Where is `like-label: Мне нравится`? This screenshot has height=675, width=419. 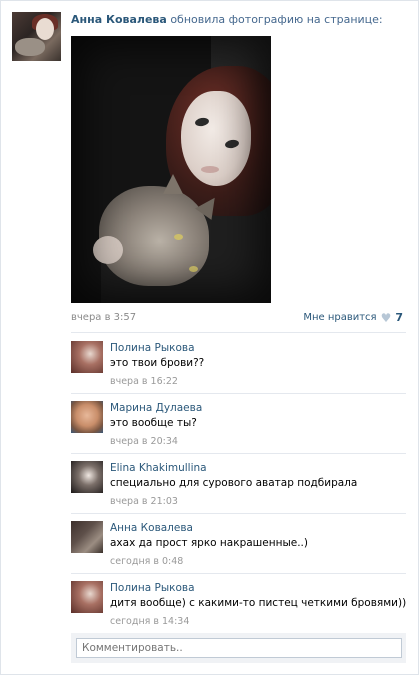 like-label: Мне нравится is located at coordinates (340, 317).